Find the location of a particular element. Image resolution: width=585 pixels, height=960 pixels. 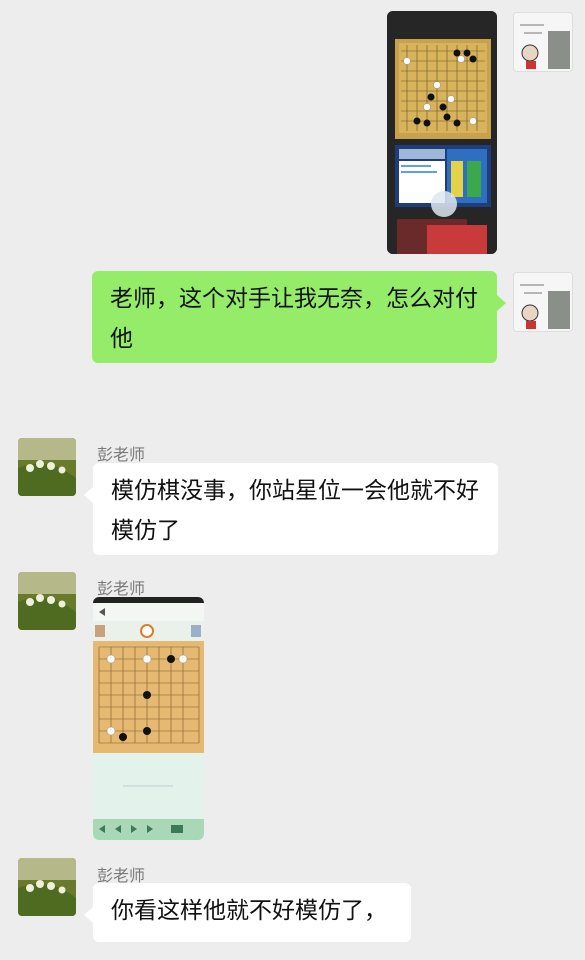

teacher-message-bubble: 你看这样他就不好模仿了， is located at coordinates (247, 912).